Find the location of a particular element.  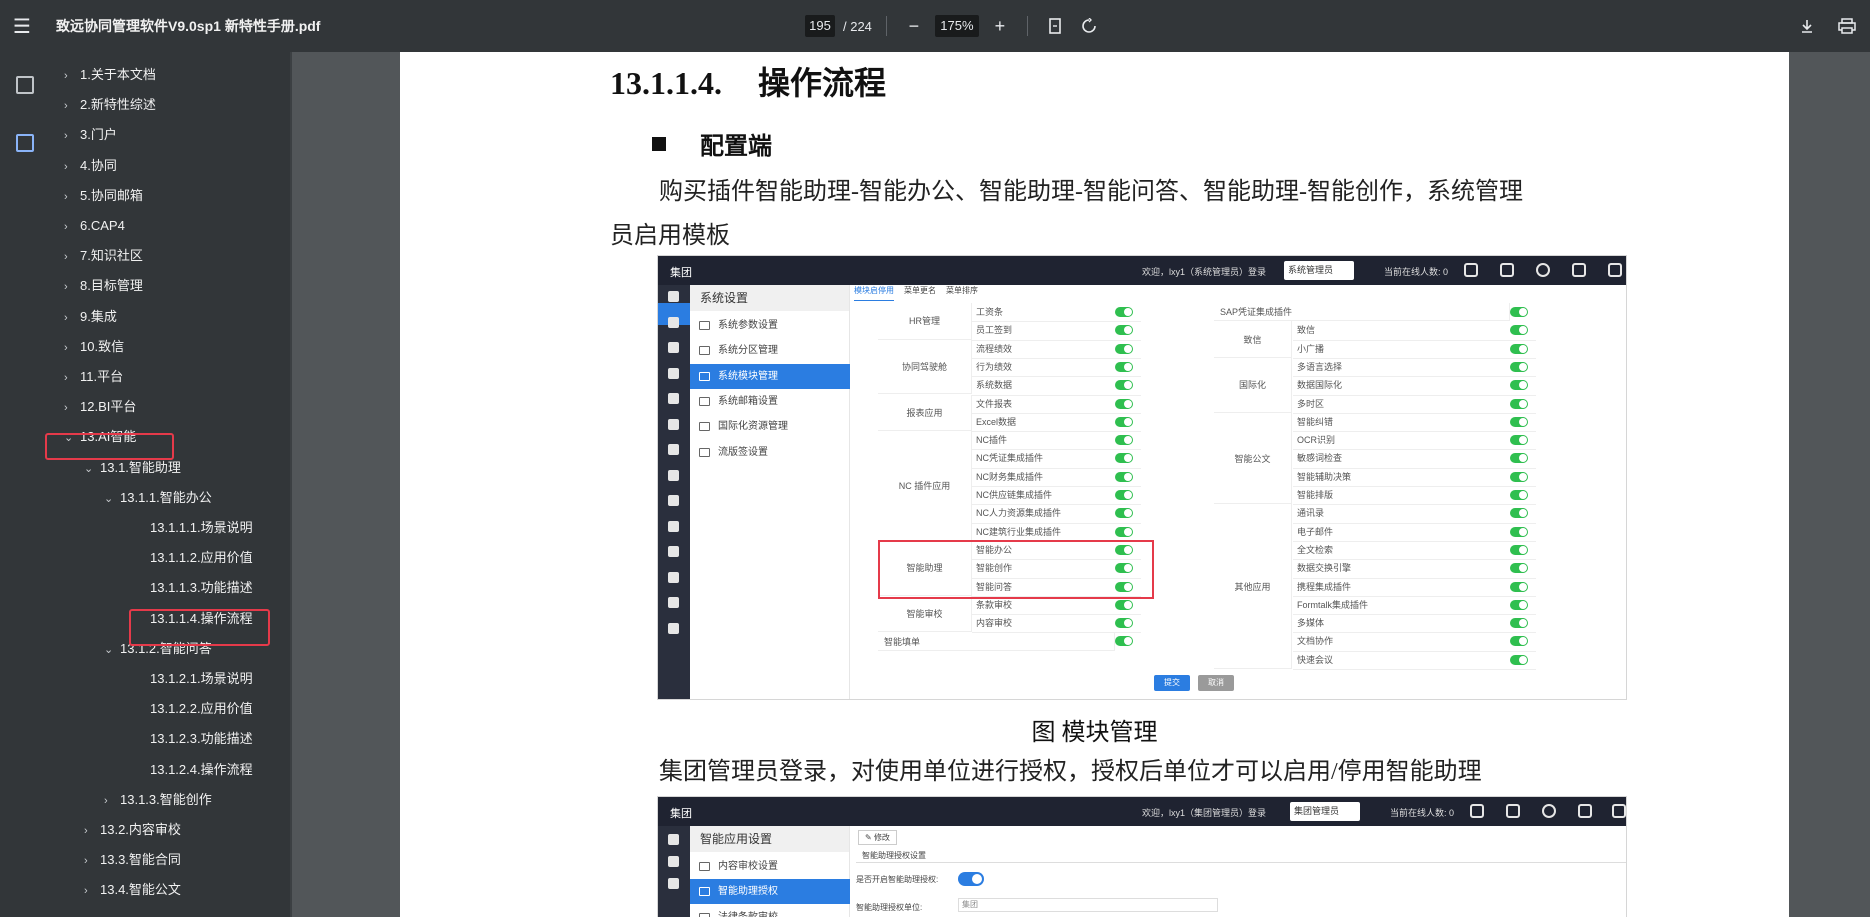

menu-item: 智能助理授权 is located at coordinates (770, 892).